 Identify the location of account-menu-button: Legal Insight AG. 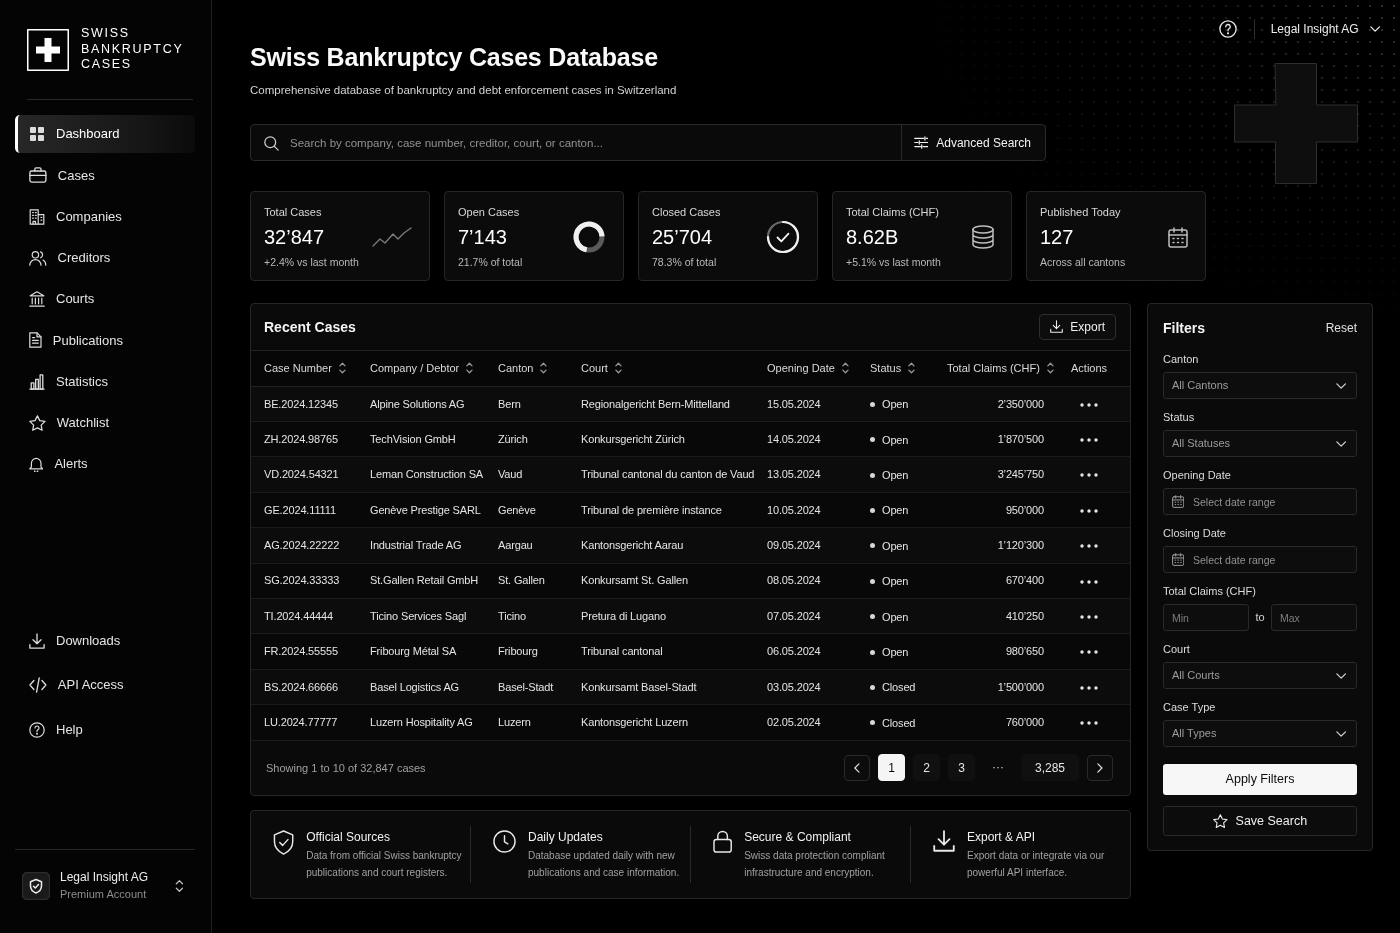
(1325, 29).